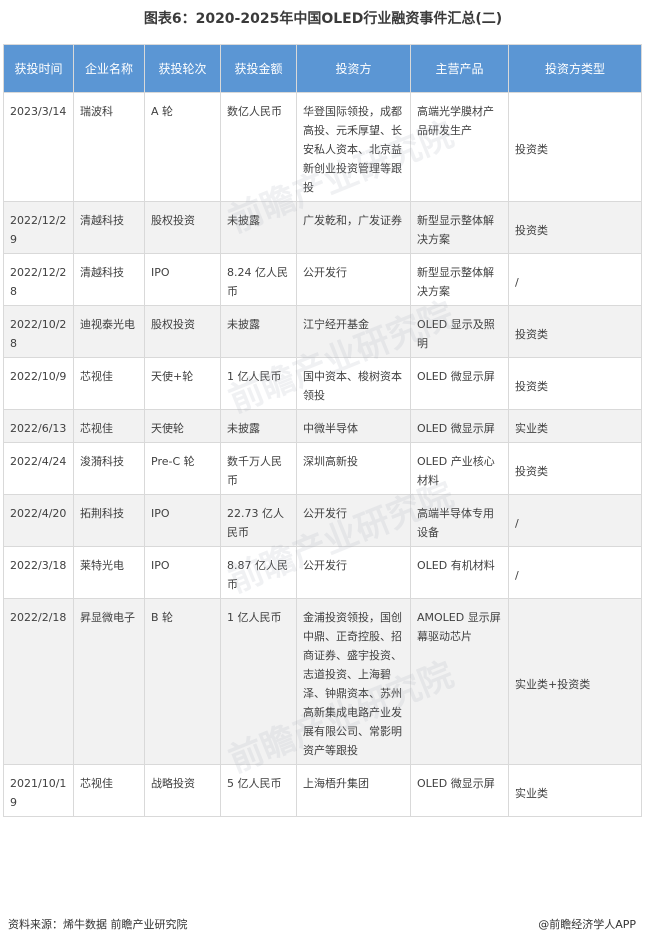  Describe the element at coordinates (353, 426) in the screenshot. I see `investor-cell: 中微半导体` at that location.